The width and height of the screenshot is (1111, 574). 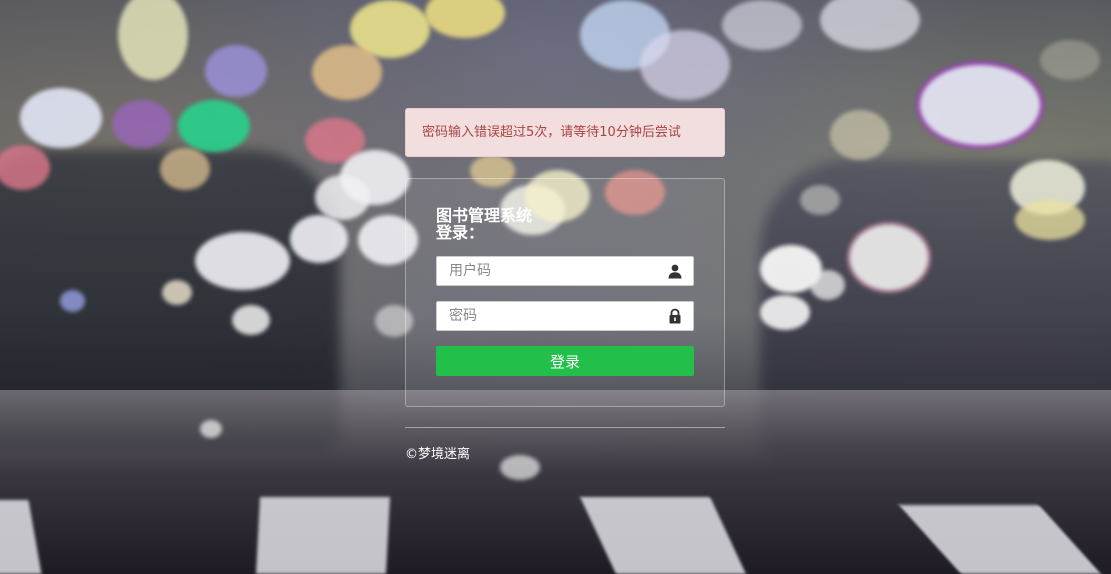 I want to click on username-input, so click(x=553, y=271).